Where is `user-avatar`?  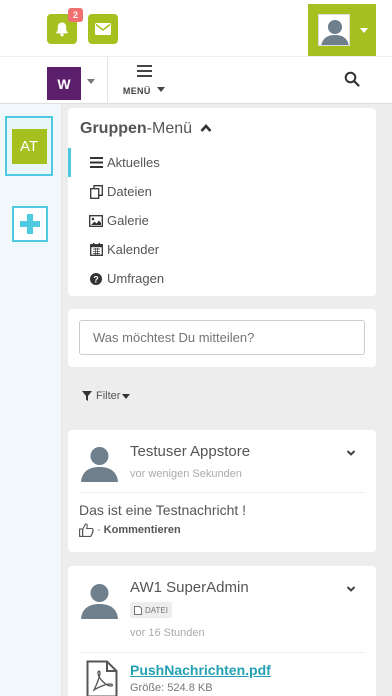 user-avatar is located at coordinates (334, 30).